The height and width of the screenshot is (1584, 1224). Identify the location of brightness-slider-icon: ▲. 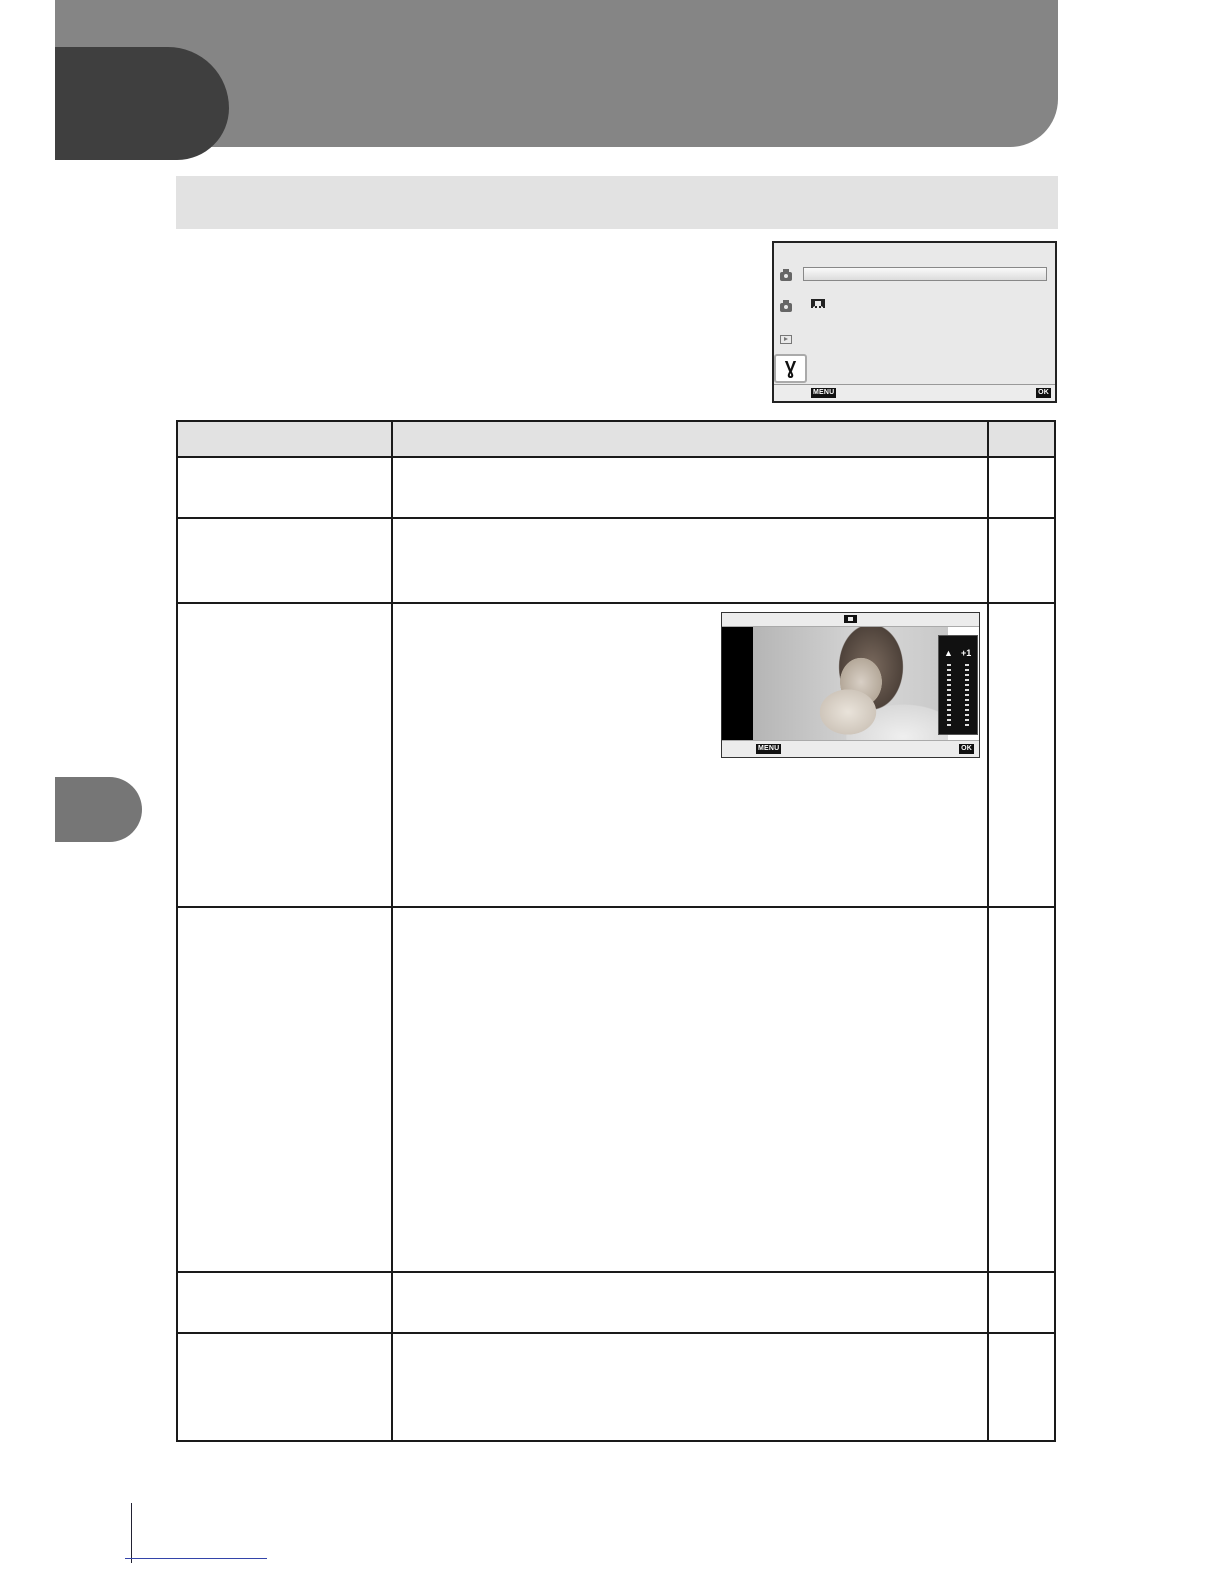
(948, 653).